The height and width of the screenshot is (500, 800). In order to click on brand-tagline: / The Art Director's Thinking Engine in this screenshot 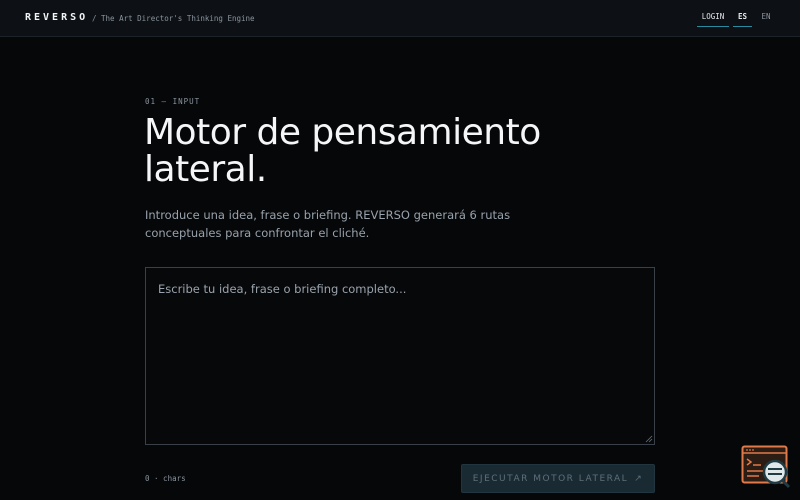, I will do `click(173, 18)`.